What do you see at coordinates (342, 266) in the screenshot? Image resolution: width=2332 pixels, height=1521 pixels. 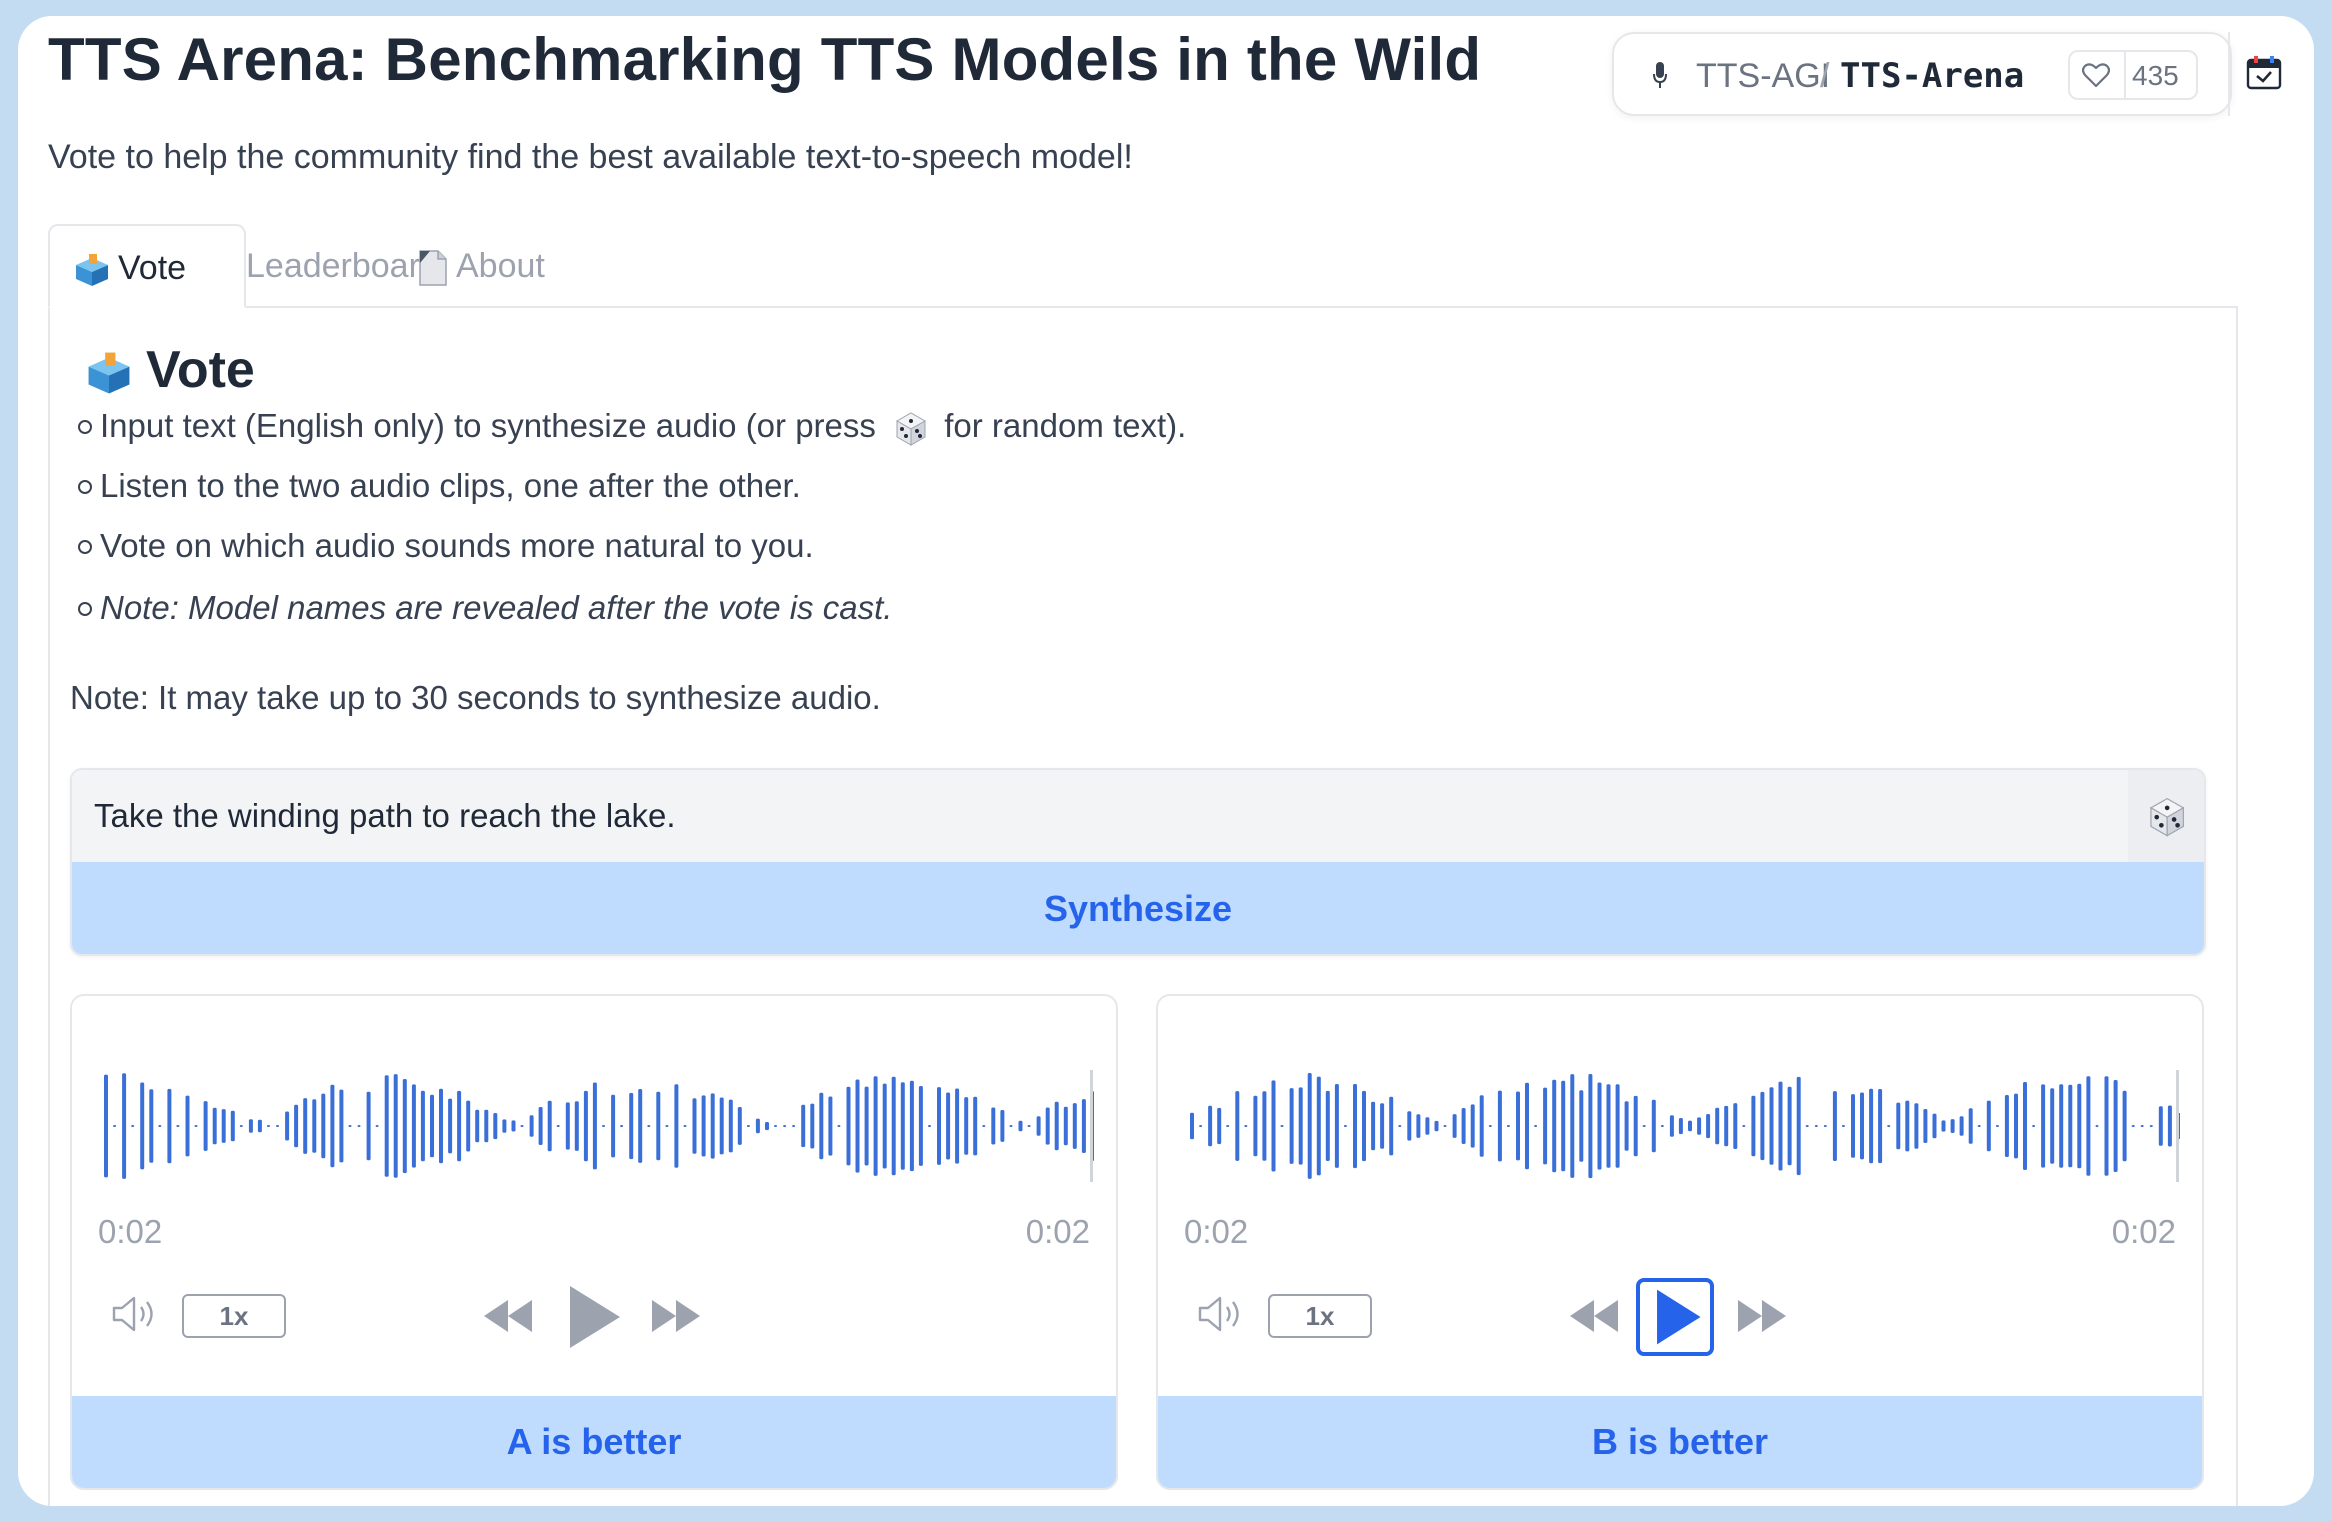 I see `tab-leaderboard-label: Leaderboard` at bounding box center [342, 266].